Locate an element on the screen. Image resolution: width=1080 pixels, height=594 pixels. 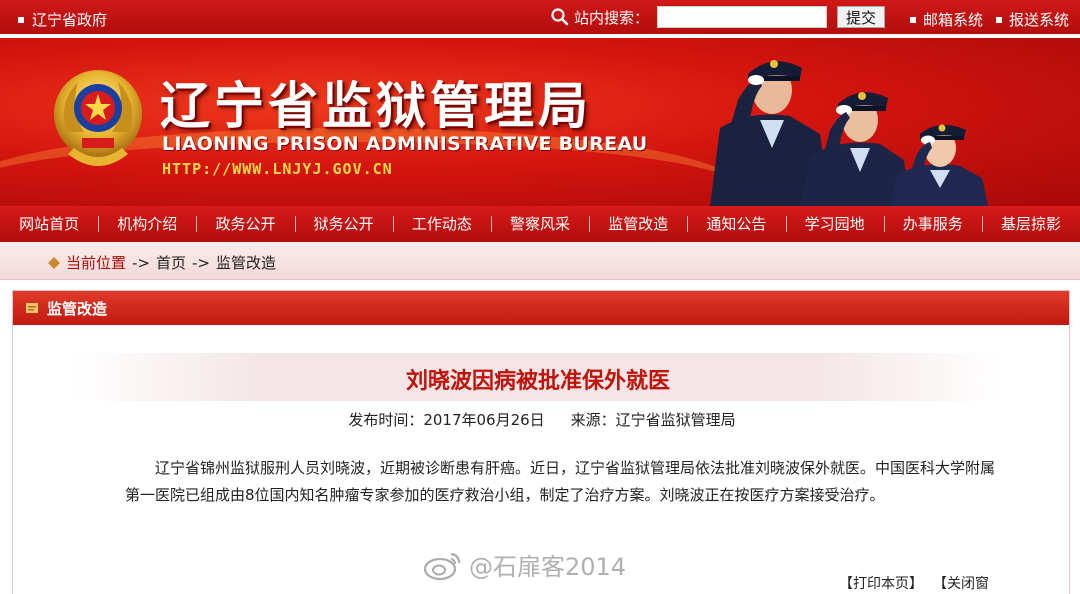
breadcrumb-bar: 当前位置 -> 首页 -> 监管改造 is located at coordinates (540, 261).